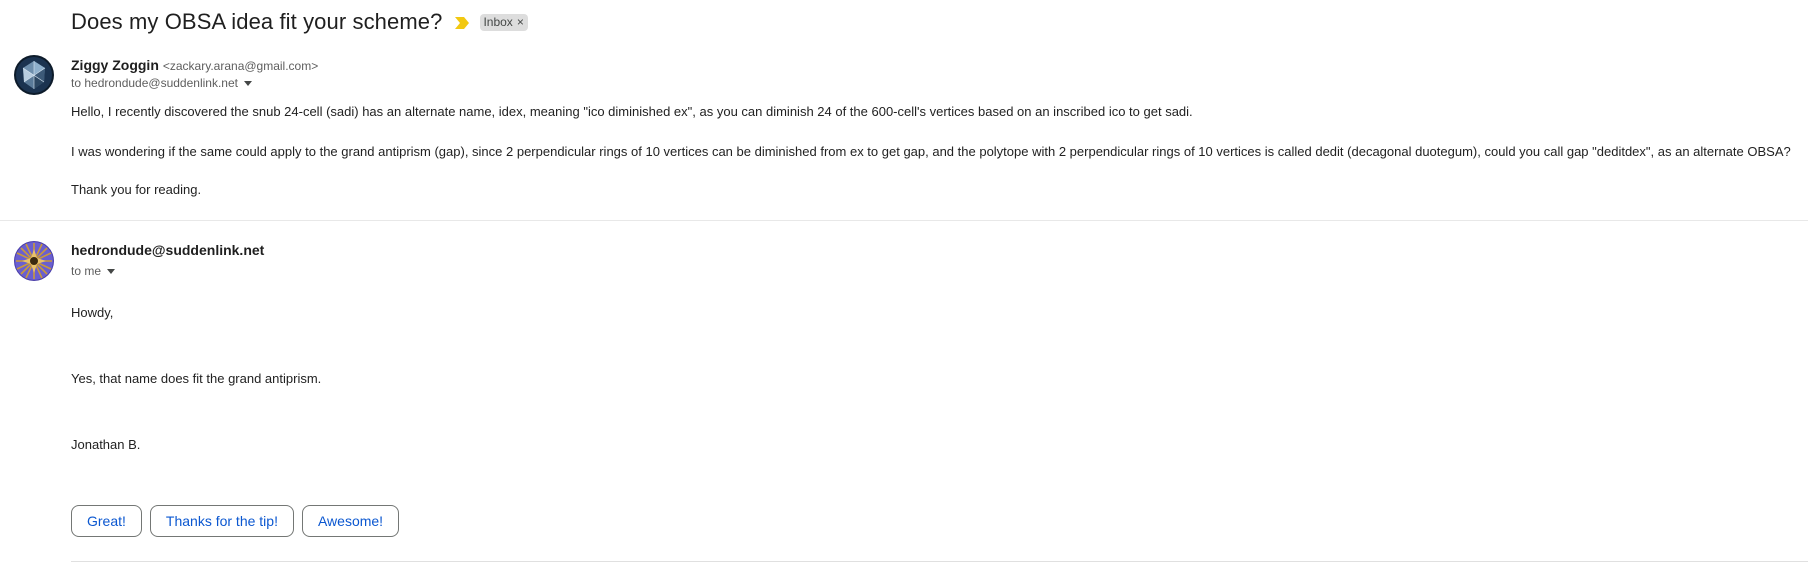 The width and height of the screenshot is (1808, 562). Describe the element at coordinates (154, 83) in the screenshot. I see `recipient-text: to hedrondude@suddenlink.net` at that location.